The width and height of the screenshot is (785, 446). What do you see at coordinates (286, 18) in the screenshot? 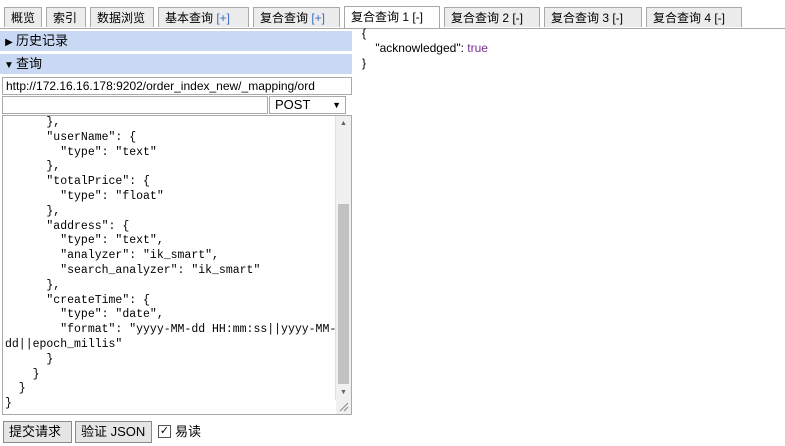
I see `tab-label: 复合查询` at bounding box center [286, 18].